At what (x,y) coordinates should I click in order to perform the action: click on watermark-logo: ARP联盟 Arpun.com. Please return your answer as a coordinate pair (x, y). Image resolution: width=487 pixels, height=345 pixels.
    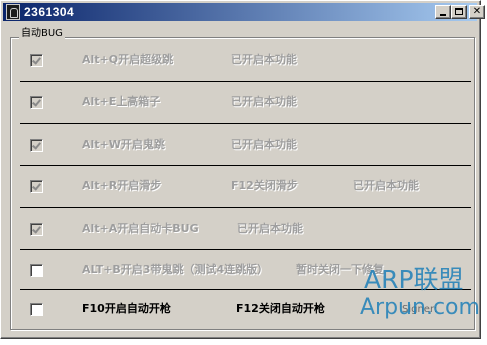
    Looking at the image, I should click on (422, 296).